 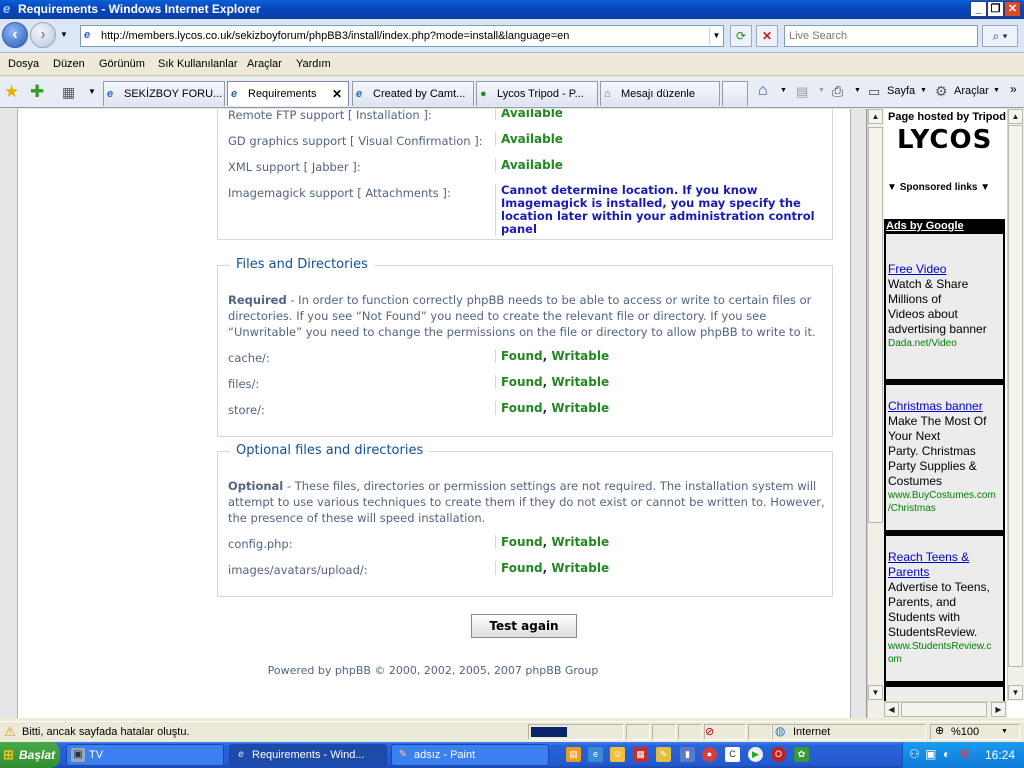 I want to click on chevron-more-icon: », so click(x=1013, y=89).